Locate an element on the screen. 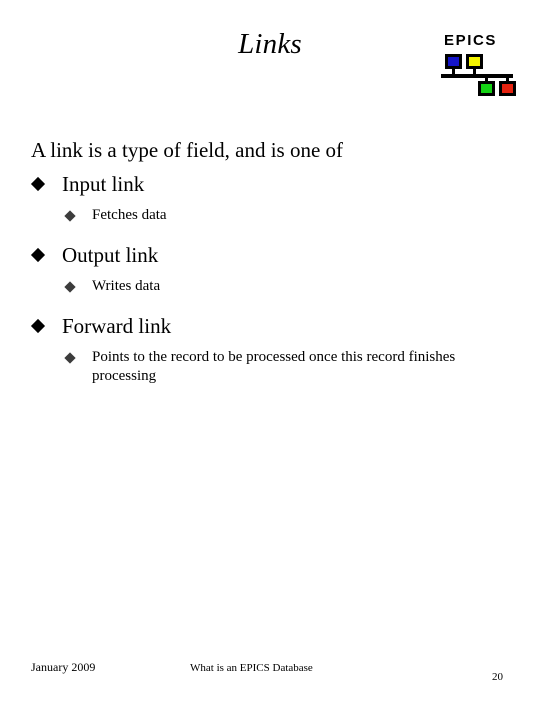  bullet-item-input-link: Input link is located at coordinates (273, 184).